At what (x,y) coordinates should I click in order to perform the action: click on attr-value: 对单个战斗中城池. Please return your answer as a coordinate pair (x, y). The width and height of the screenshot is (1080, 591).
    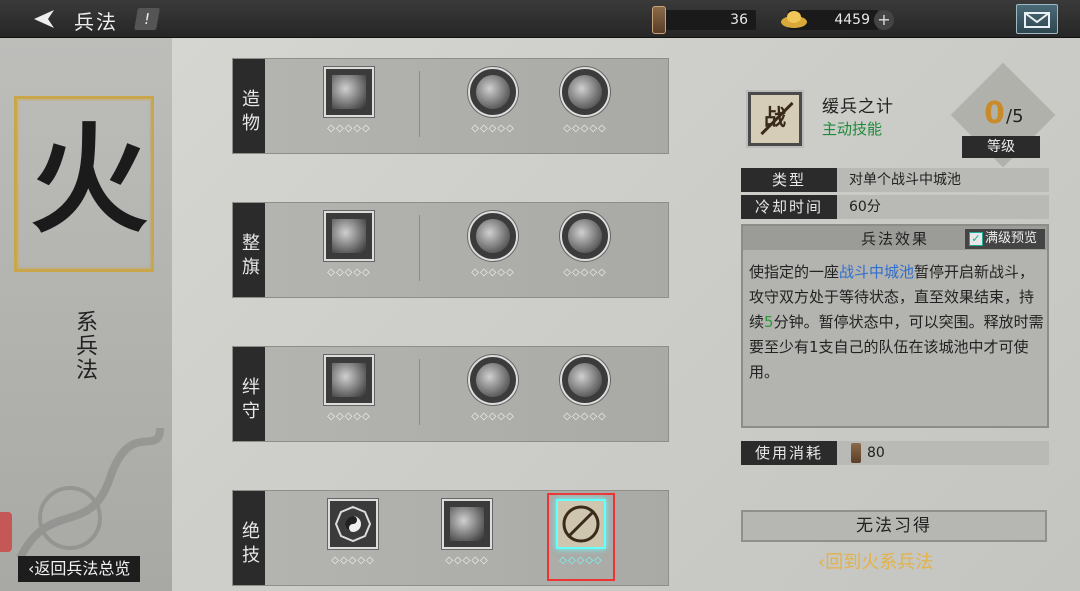
    Looking at the image, I should click on (905, 180).